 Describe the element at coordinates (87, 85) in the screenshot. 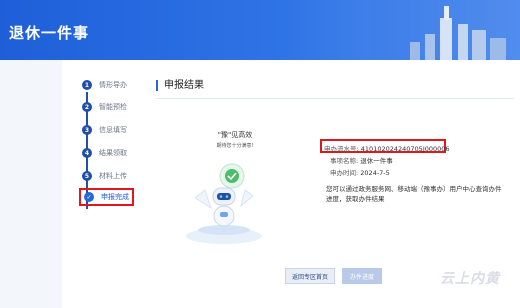

I see `step-number-1: 1` at that location.